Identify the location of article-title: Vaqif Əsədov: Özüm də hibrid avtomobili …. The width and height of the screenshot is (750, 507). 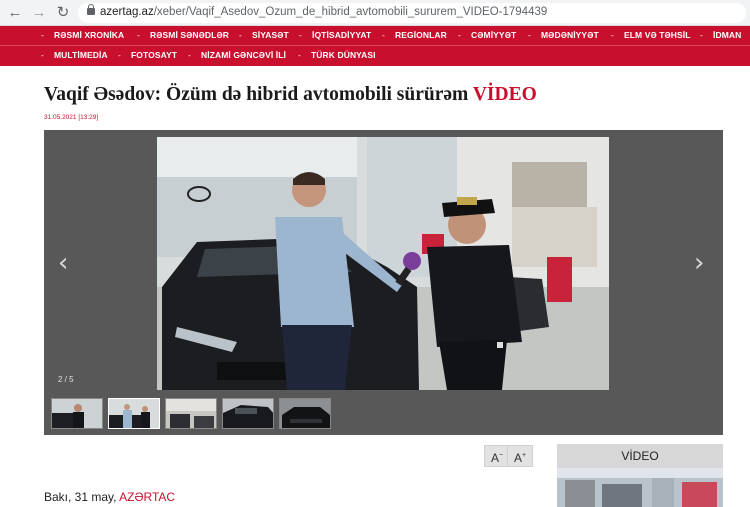
(290, 95).